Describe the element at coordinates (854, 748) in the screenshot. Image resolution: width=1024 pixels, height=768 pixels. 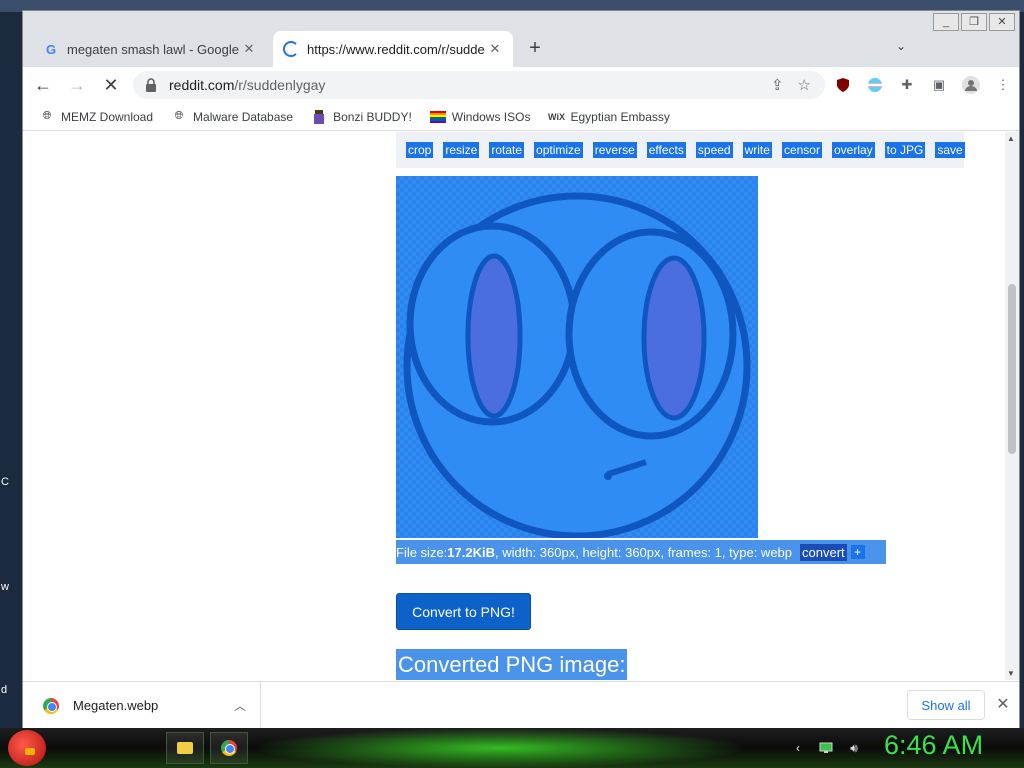
I see `volume-icon: 🔊︎` at that location.